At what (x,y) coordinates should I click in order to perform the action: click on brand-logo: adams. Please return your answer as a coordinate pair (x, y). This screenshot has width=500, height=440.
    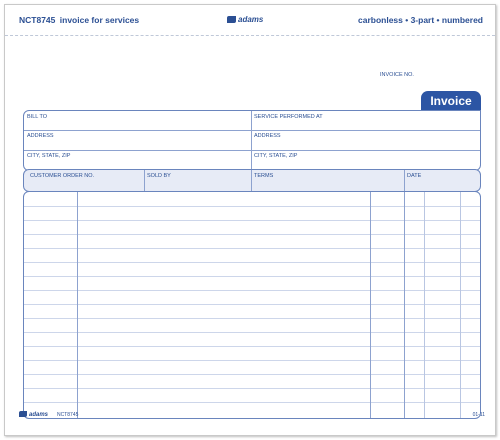
    Looking at the image, I should click on (245, 19).